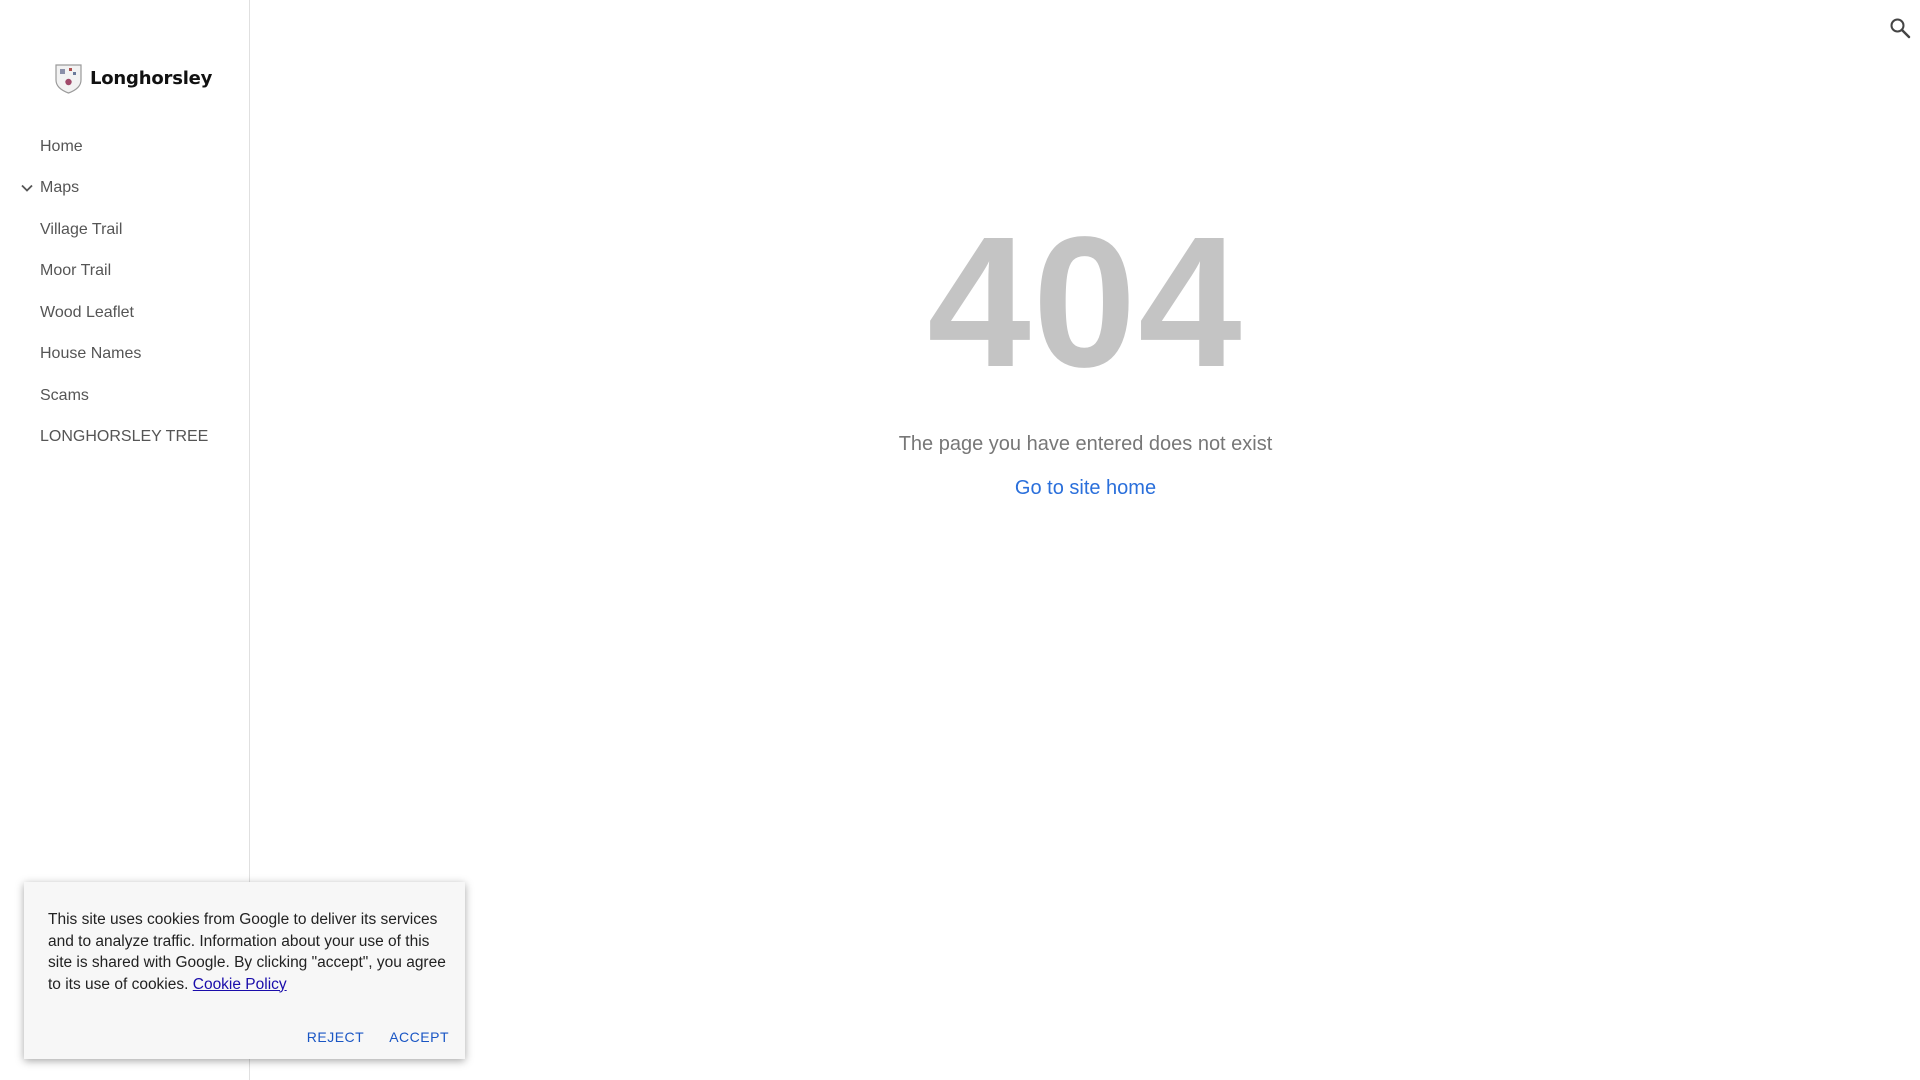 This screenshot has width=1920, height=1080. What do you see at coordinates (378, 1037) in the screenshot?
I see `cookie-actions: REJECT ACCEPT` at bounding box center [378, 1037].